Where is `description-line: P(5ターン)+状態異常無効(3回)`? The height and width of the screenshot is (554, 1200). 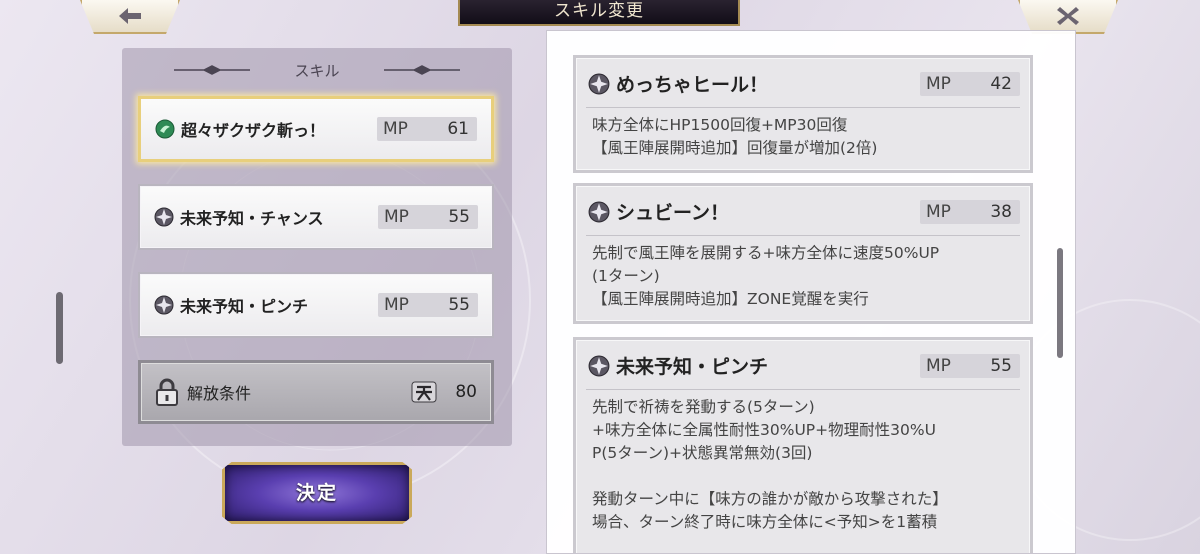
description-line: P(5ターン)+状態異常無効(3回) is located at coordinates (702, 453).